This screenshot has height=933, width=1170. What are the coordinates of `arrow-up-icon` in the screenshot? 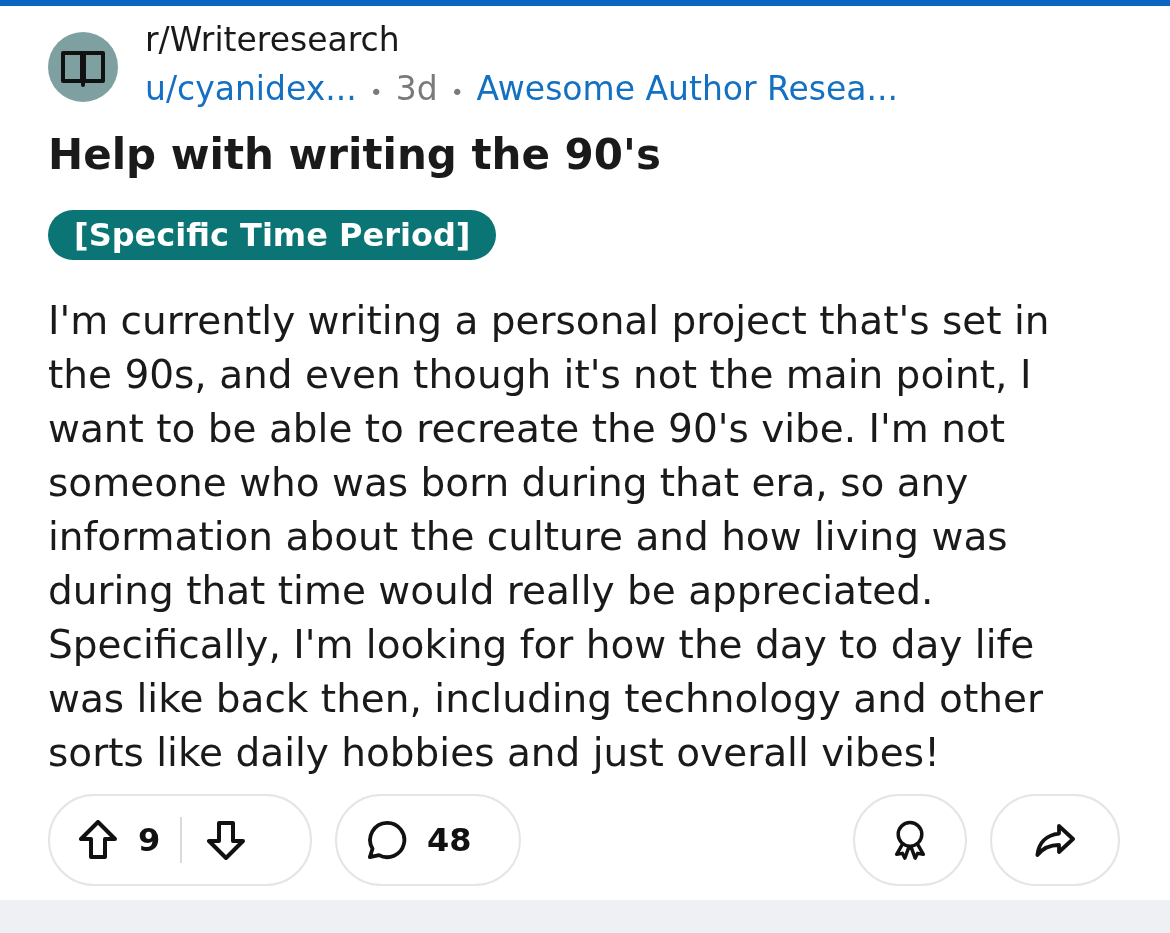 It's located at (98, 840).